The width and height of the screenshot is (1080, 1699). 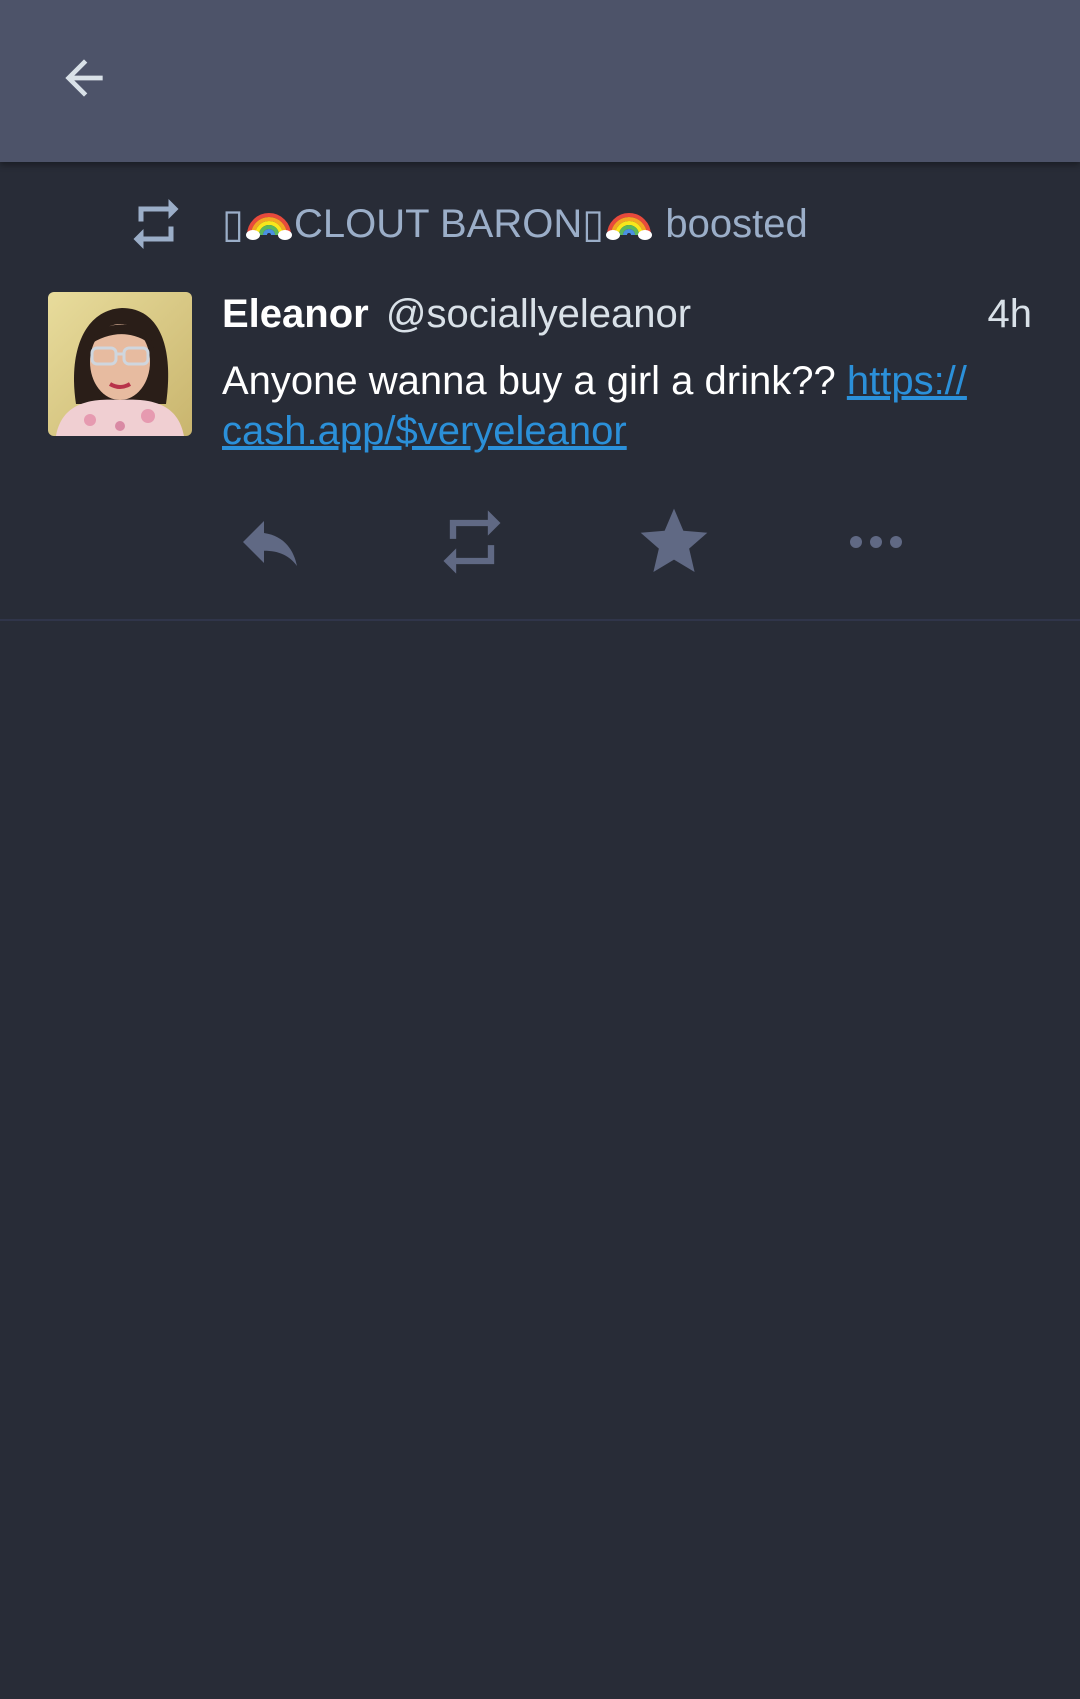 What do you see at coordinates (1010, 314) in the screenshot?
I see `timestamp: 4h` at bounding box center [1010, 314].